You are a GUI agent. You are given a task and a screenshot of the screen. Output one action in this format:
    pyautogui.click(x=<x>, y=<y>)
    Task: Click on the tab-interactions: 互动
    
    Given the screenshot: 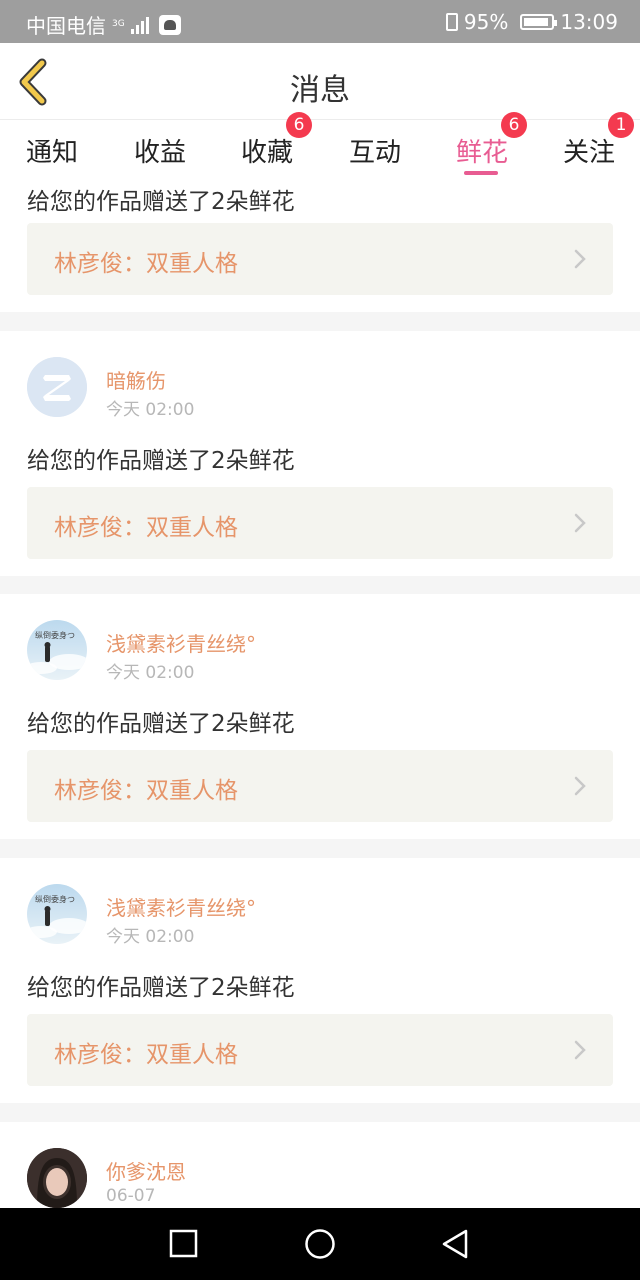 What is the action you would take?
    pyautogui.click(x=375, y=150)
    